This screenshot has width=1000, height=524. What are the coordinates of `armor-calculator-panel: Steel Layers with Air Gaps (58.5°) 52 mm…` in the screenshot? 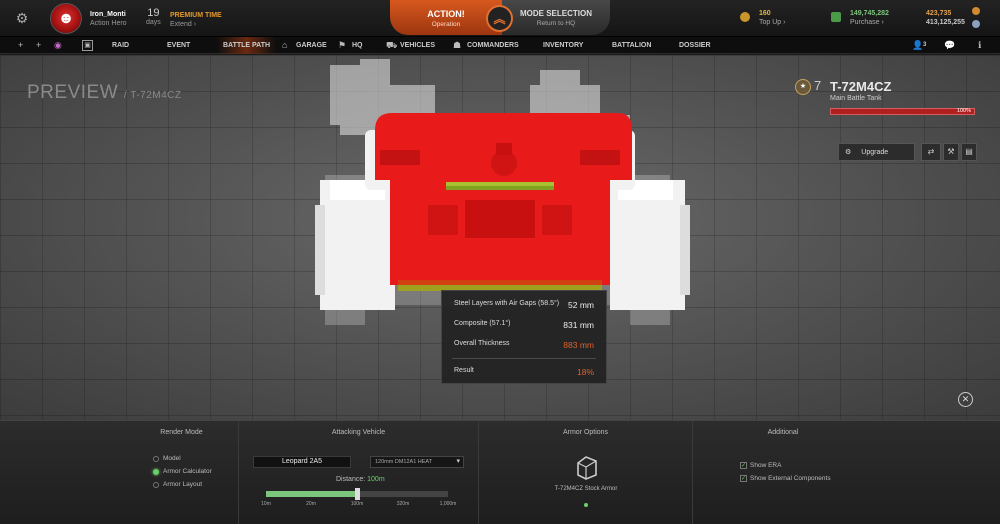 It's located at (524, 337).